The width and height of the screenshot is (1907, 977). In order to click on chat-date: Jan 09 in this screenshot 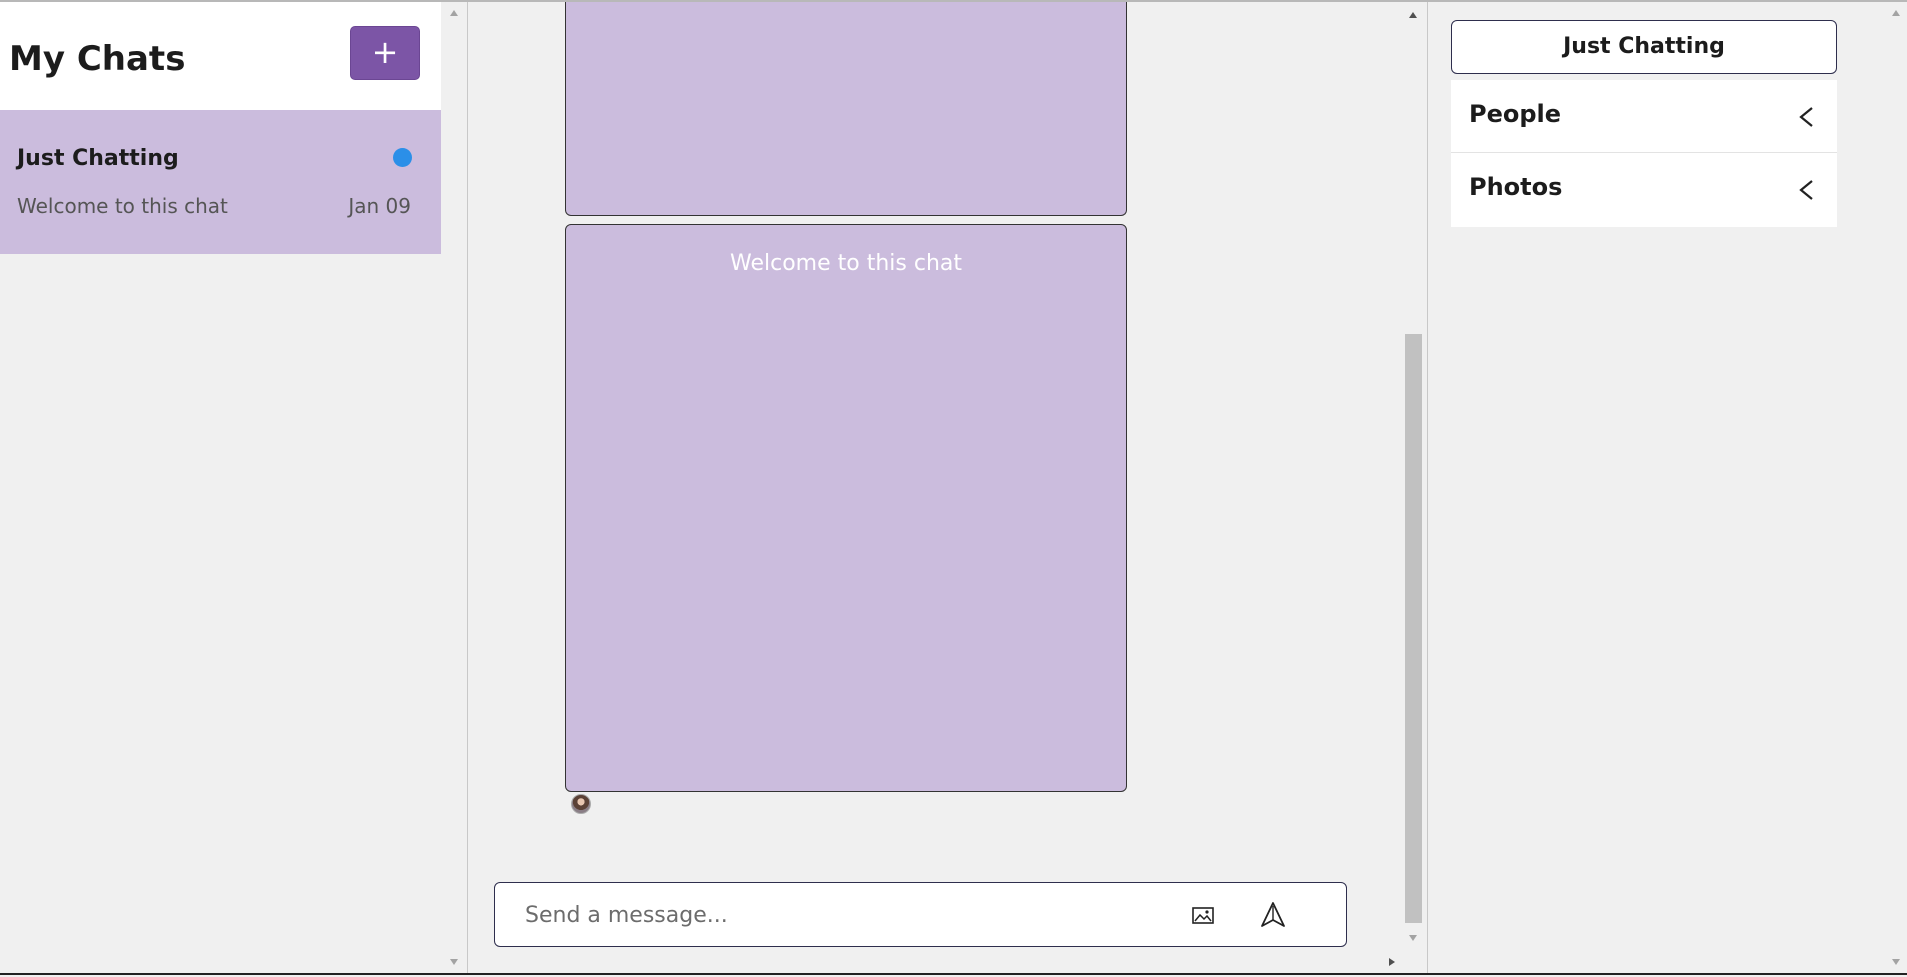, I will do `click(379, 206)`.